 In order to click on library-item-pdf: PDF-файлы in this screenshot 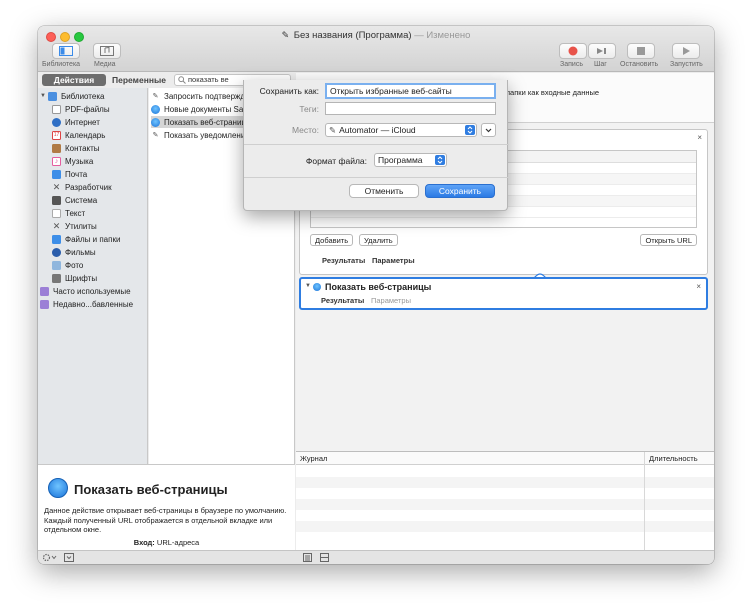, I will do `click(81, 109)`.